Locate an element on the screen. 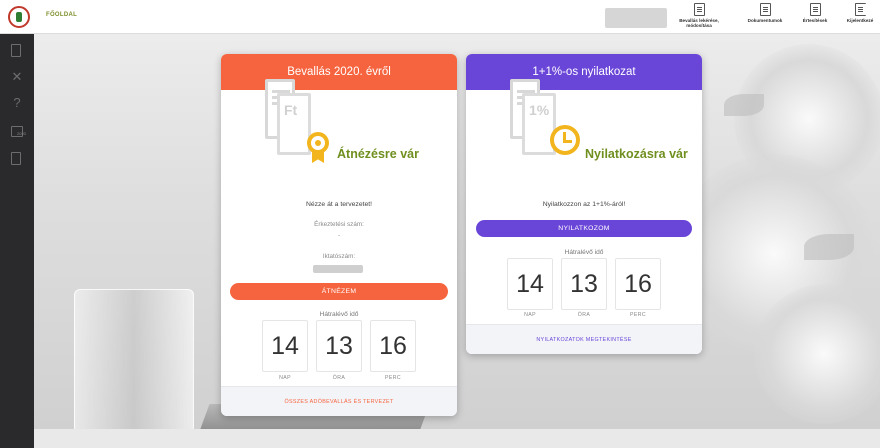  glass-decoration is located at coordinates (134, 364).